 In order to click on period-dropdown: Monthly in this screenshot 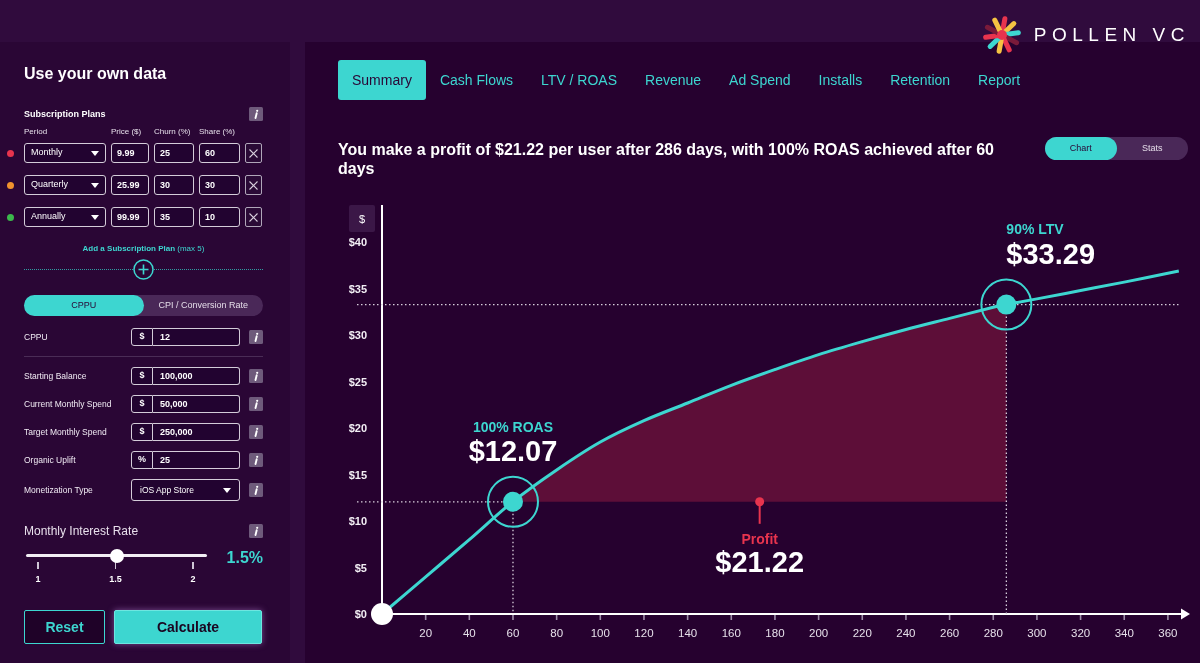, I will do `click(65, 153)`.